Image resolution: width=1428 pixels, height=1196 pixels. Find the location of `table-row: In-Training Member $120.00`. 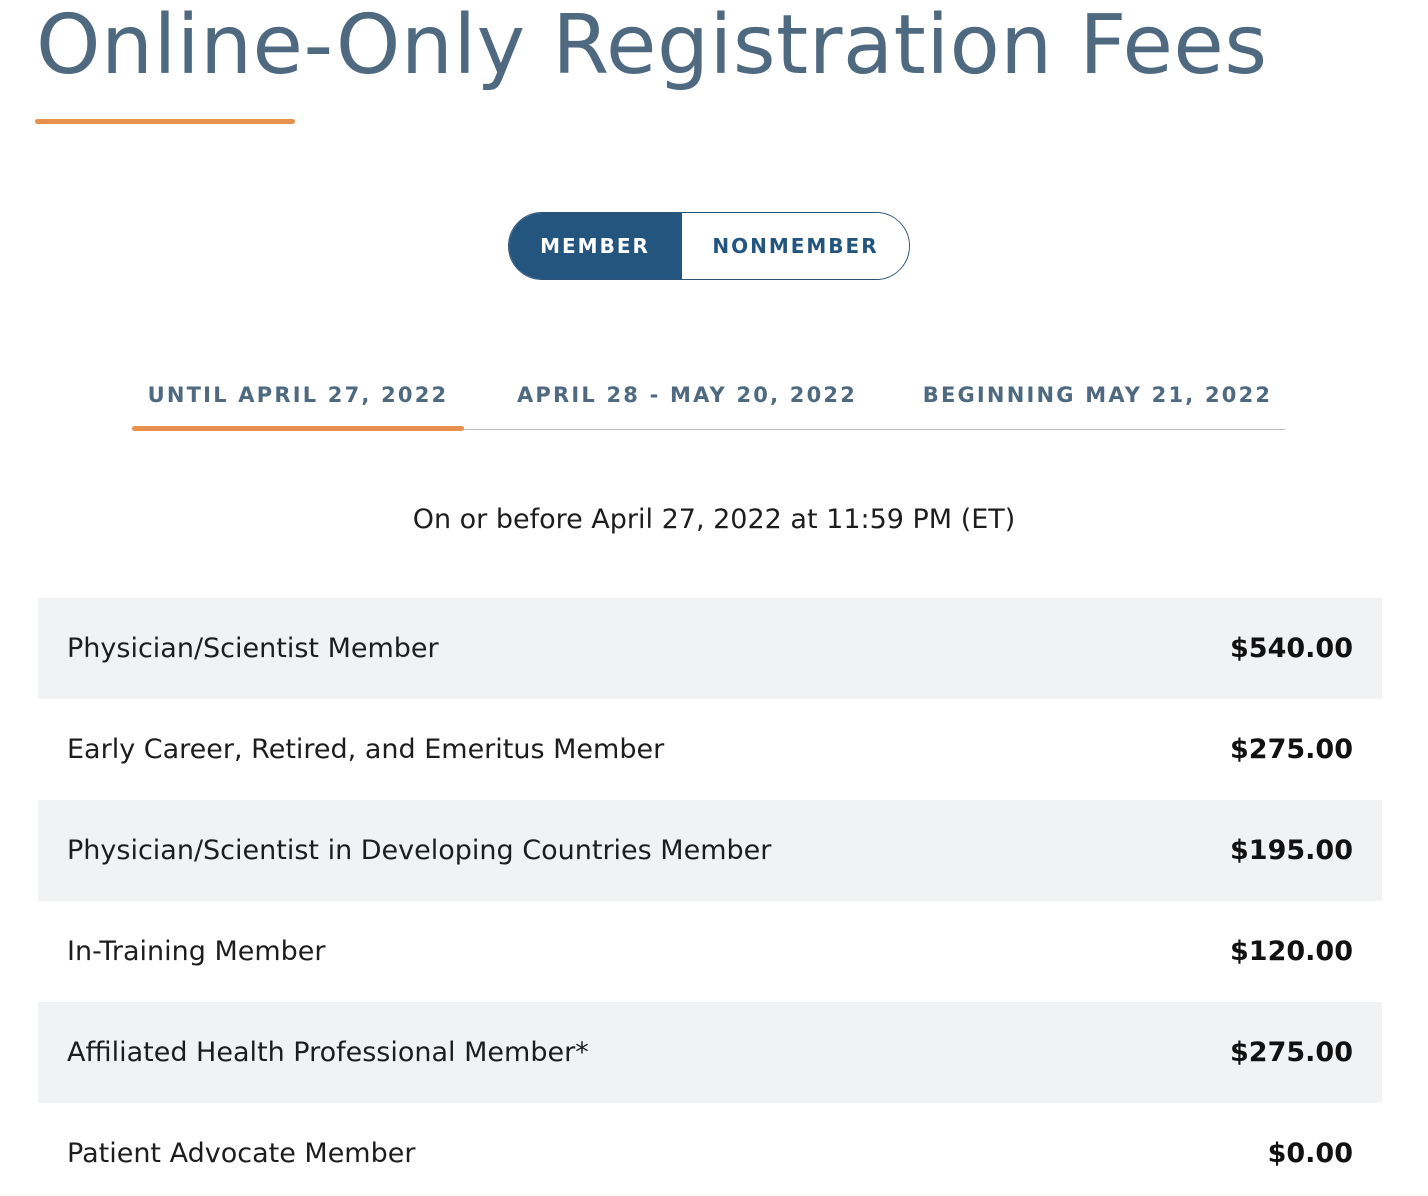

table-row: In-Training Member $120.00 is located at coordinates (710, 951).